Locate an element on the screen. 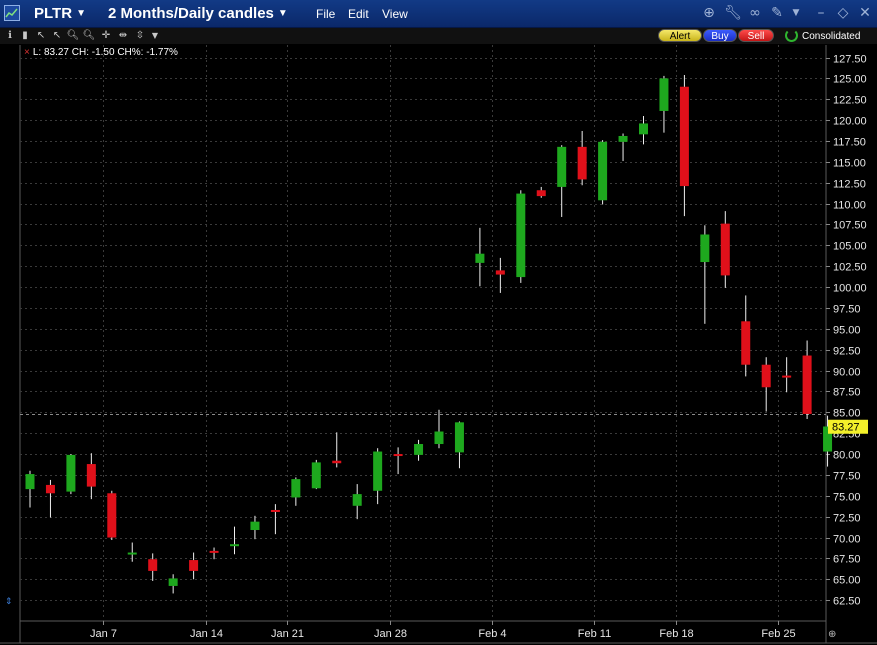 This screenshot has height=645, width=877. x-tick-label: Jan 7 is located at coordinates (103, 634).